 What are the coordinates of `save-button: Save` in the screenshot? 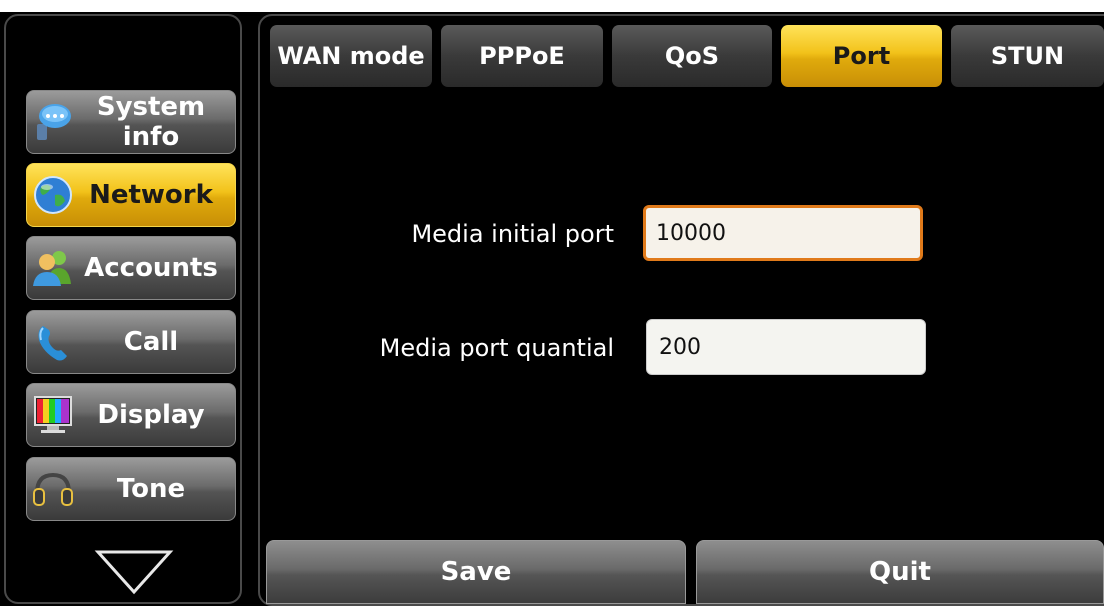 It's located at (476, 572).